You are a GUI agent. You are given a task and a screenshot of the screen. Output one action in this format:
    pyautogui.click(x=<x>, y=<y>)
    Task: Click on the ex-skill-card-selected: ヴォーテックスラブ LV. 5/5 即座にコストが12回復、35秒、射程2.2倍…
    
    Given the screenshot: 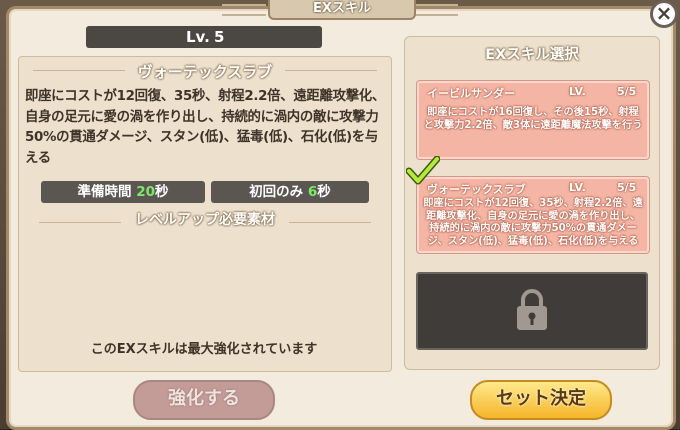 What is the action you would take?
    pyautogui.click(x=533, y=215)
    